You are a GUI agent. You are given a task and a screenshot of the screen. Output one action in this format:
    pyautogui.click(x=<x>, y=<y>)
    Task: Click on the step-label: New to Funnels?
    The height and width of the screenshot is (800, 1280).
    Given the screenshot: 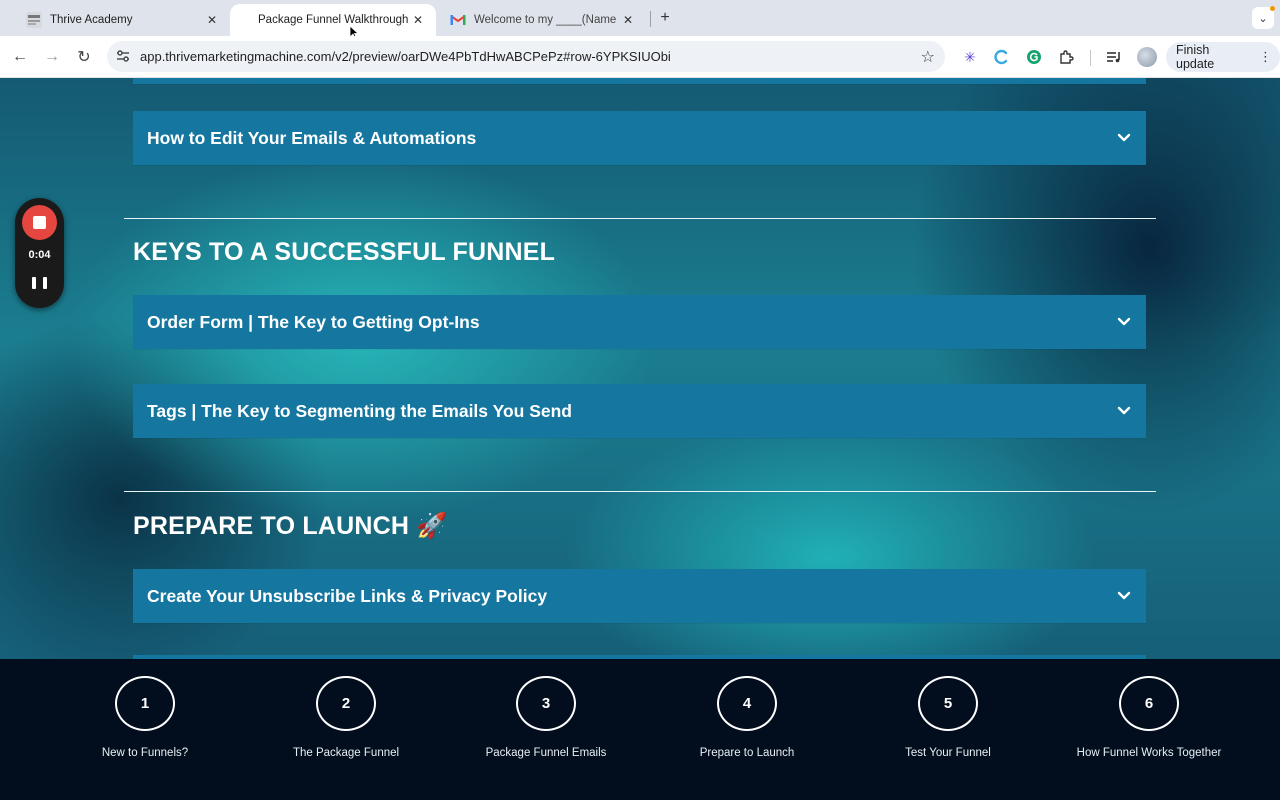 What is the action you would take?
    pyautogui.click(x=145, y=753)
    